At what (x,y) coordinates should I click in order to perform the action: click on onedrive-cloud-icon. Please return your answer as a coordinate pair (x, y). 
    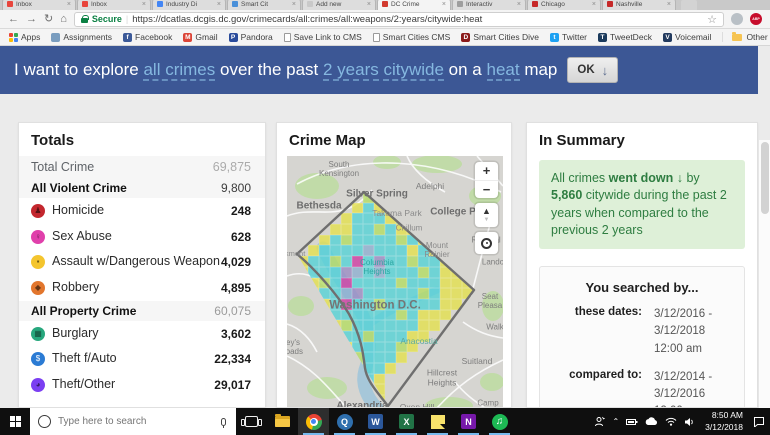
    Looking at the image, I should click on (651, 421).